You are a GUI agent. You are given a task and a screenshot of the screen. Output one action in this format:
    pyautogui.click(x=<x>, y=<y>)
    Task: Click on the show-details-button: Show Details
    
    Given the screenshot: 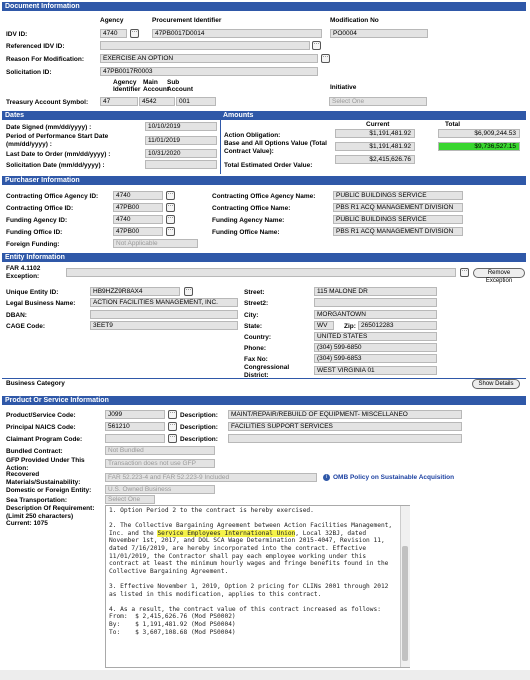 What is the action you would take?
    pyautogui.click(x=496, y=384)
    